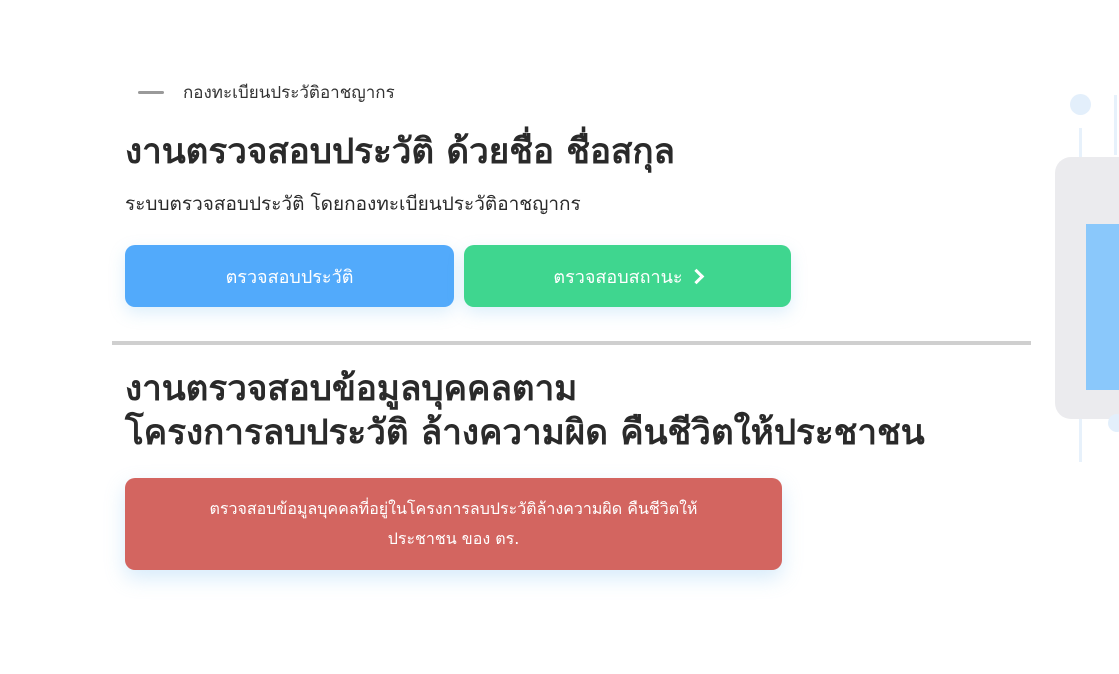 The height and width of the screenshot is (674, 1119). Describe the element at coordinates (400, 152) in the screenshot. I see `page-title: งานตรวจสอบประวัติ ด้วยชื่อ ชื่อสกุล` at that location.